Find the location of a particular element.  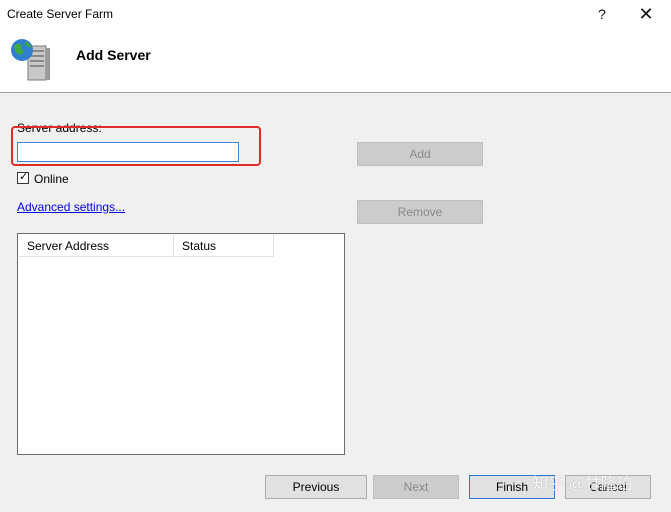

server-globe-icon is located at coordinates (30, 60).